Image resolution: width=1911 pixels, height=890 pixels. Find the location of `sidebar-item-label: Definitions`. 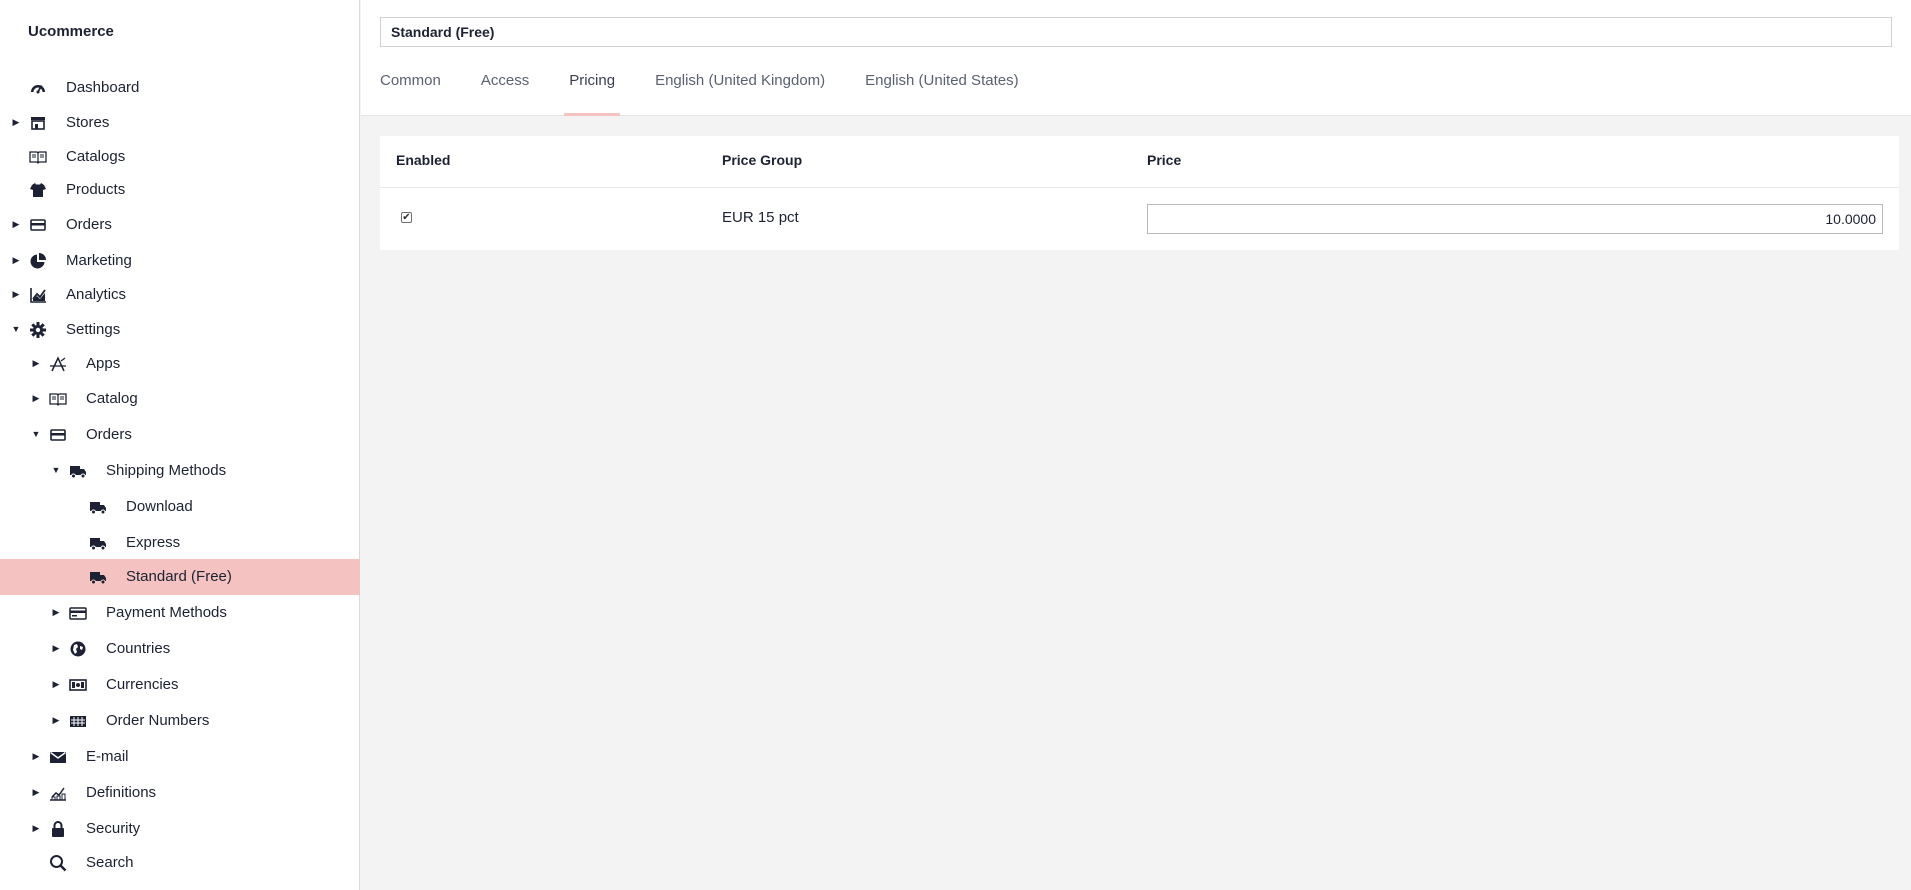

sidebar-item-label: Definitions is located at coordinates (121, 792).